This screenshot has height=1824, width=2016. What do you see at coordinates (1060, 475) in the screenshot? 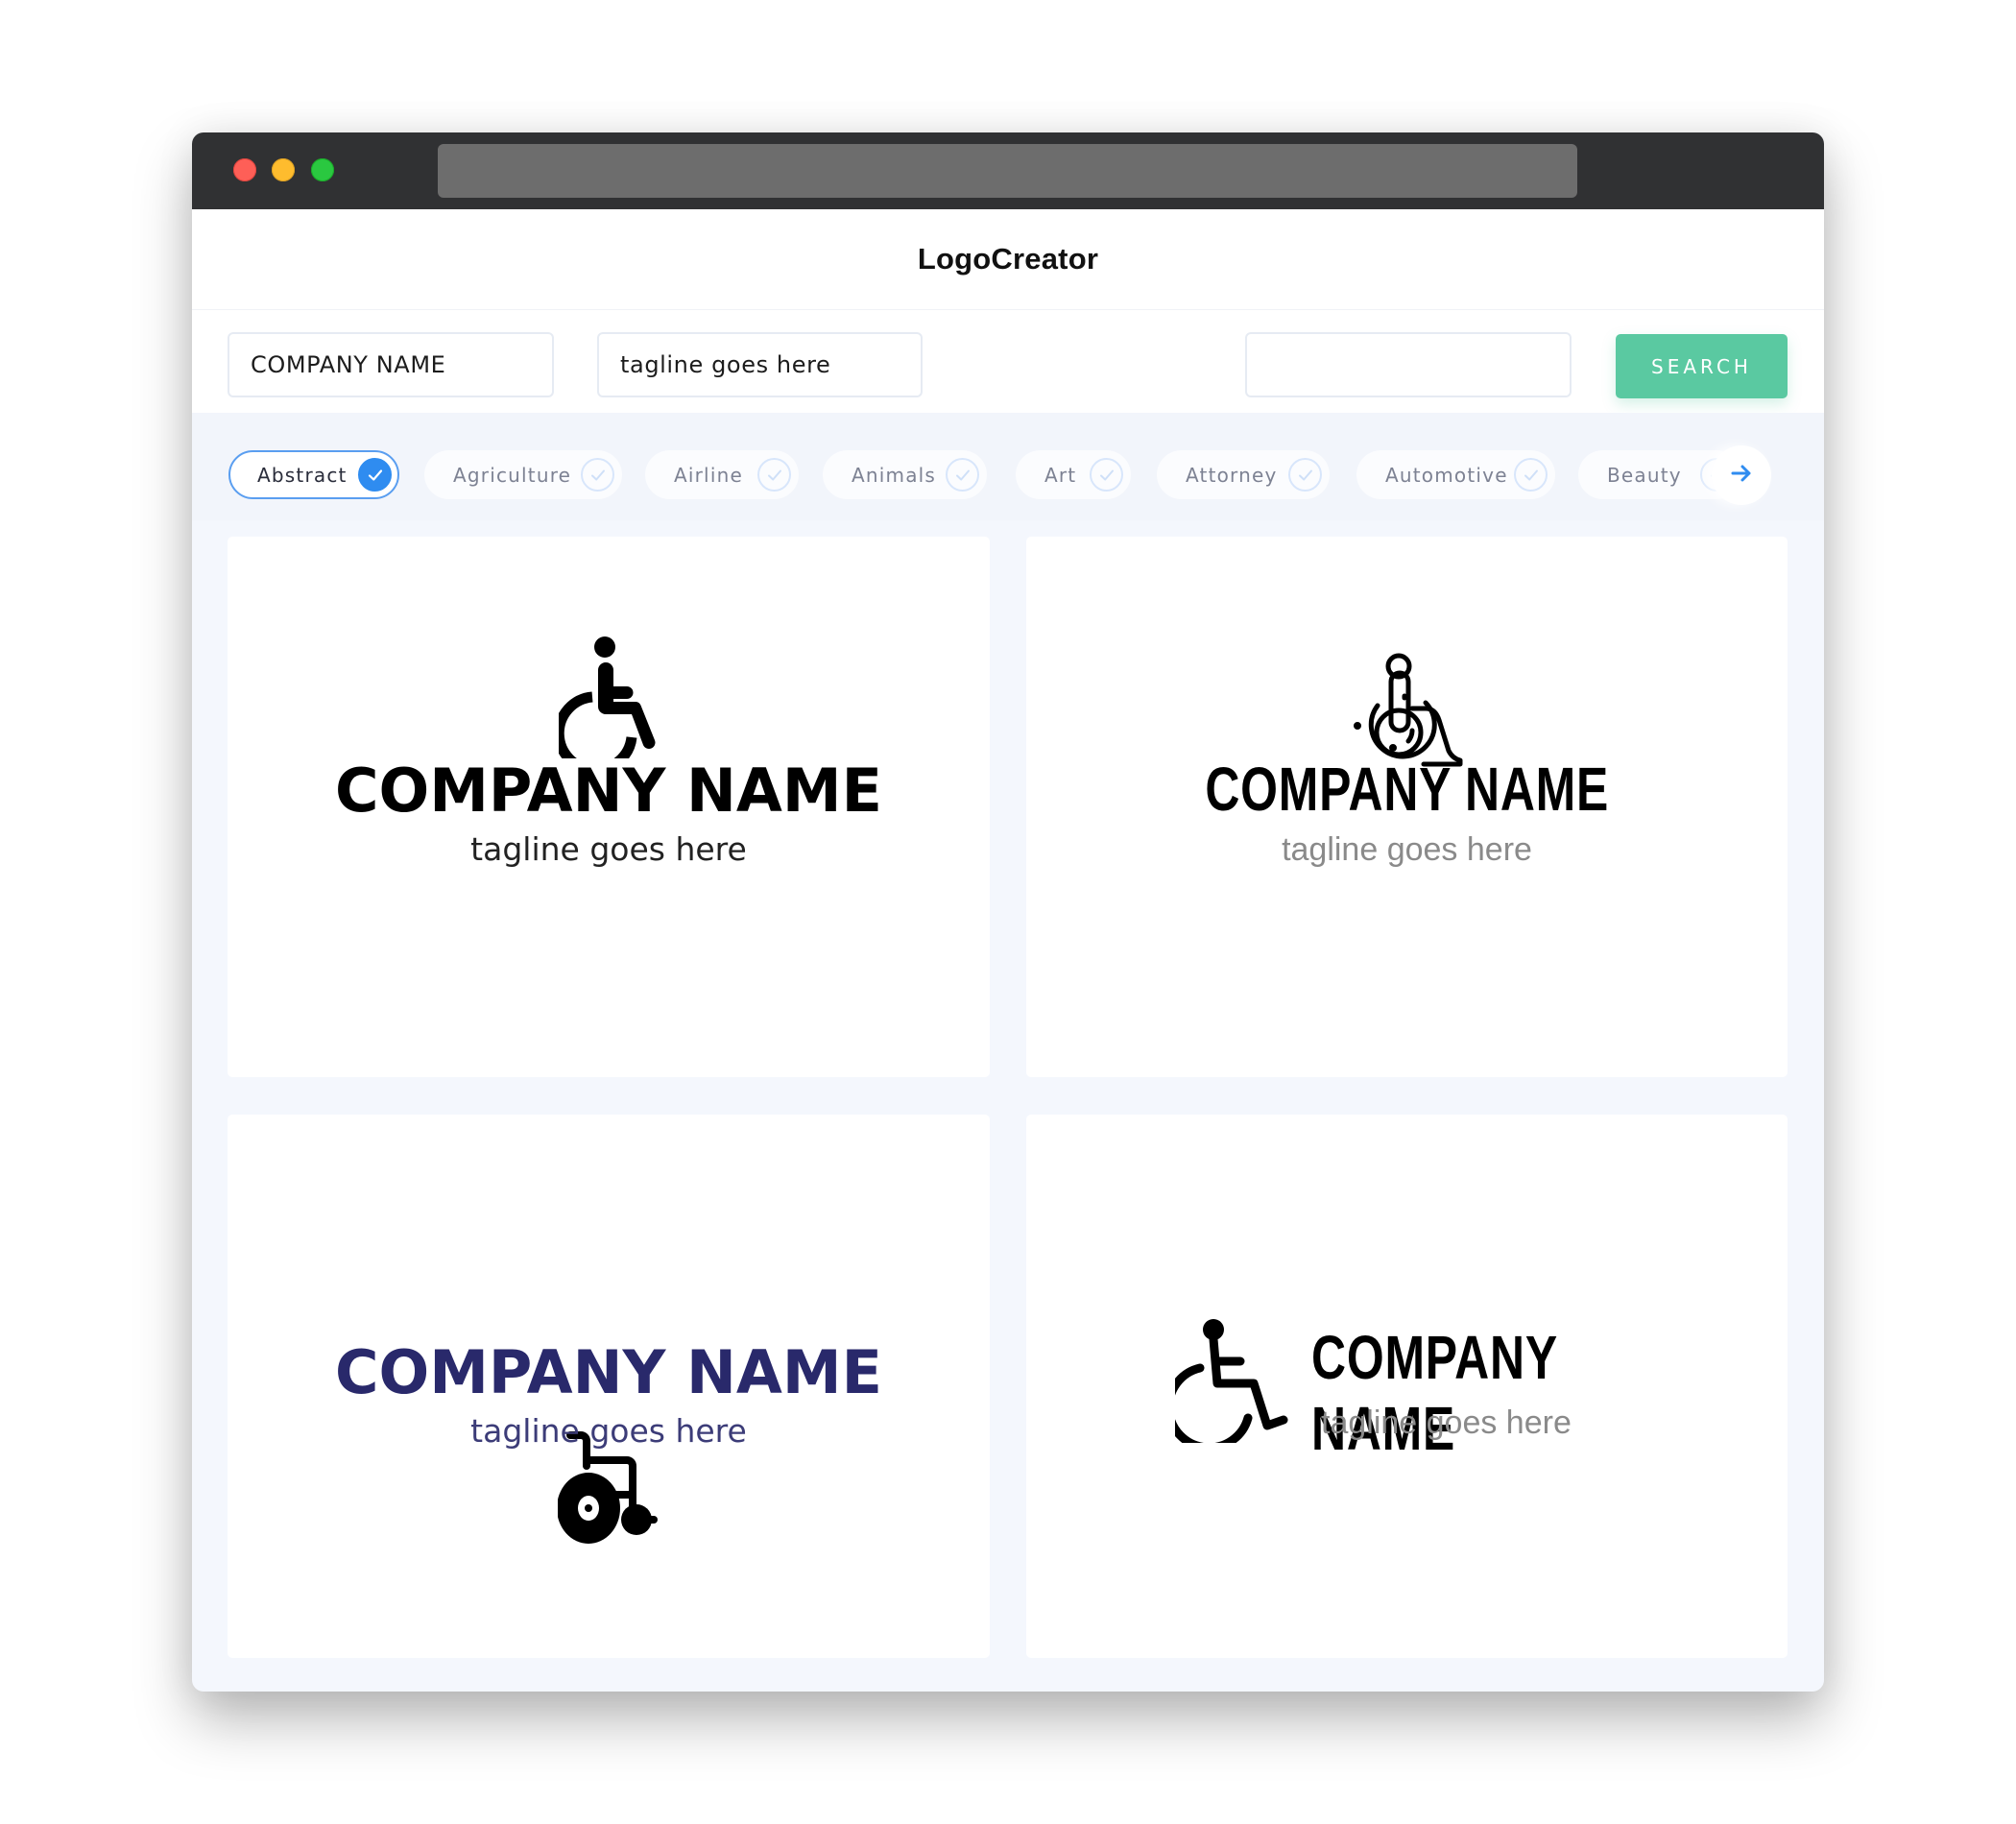
I see `category-chip-label: Art` at bounding box center [1060, 475].